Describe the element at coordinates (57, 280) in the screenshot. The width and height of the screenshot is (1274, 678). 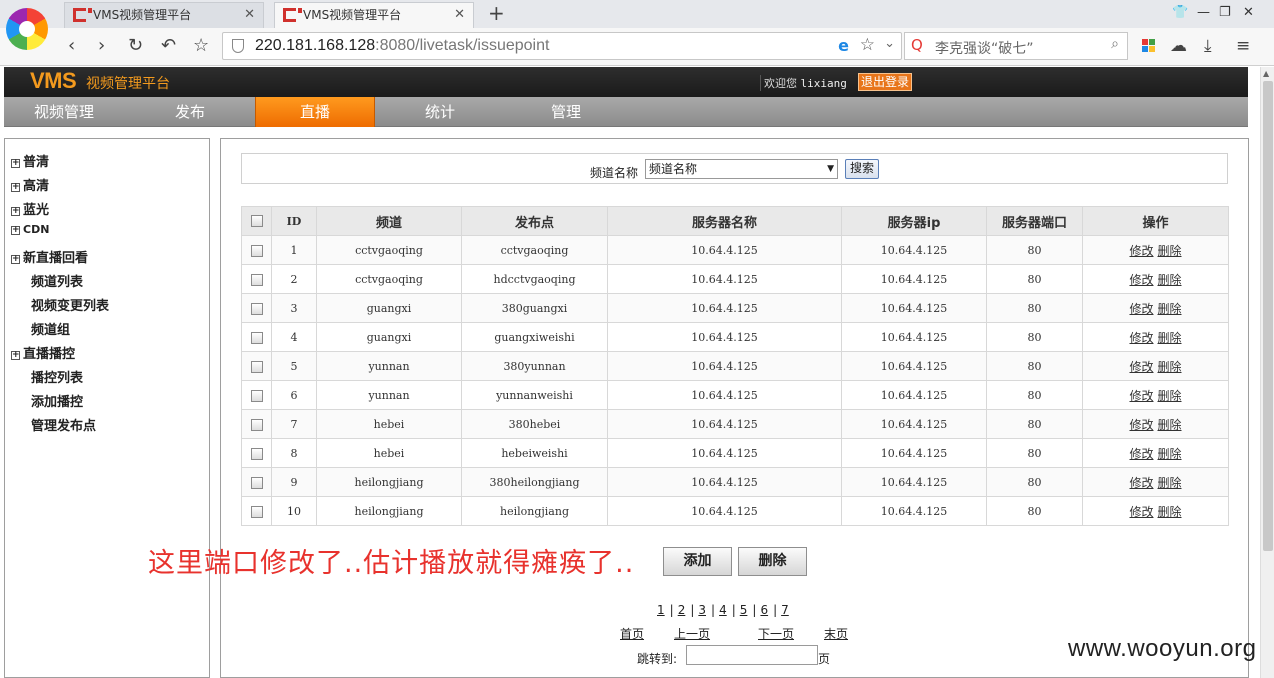
I see `sidebar-item-channel-list: 频道列表` at that location.